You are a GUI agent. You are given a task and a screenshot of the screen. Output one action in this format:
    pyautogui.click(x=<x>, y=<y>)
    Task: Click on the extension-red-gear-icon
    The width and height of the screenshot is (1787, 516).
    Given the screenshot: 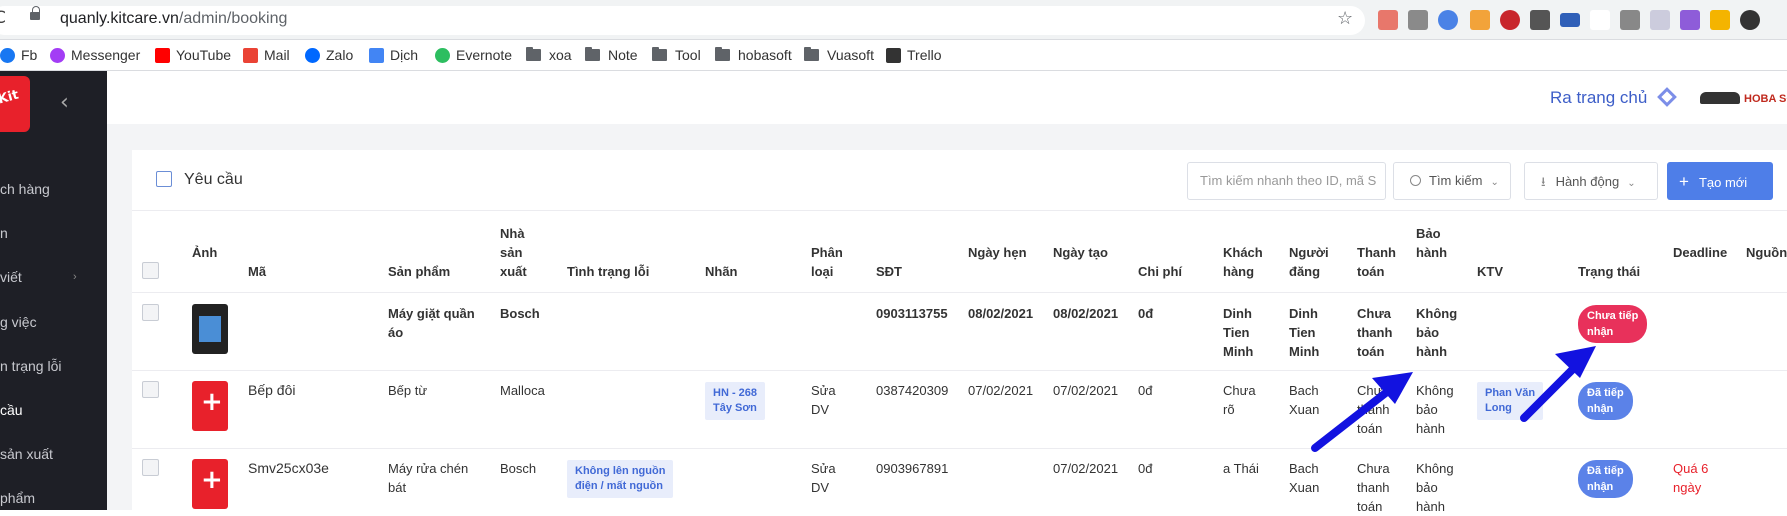 What is the action you would take?
    pyautogui.click(x=1510, y=20)
    